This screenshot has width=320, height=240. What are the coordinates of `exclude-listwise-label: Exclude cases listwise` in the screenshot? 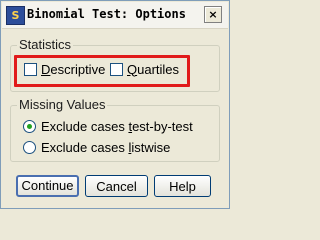 It's located at (106, 147).